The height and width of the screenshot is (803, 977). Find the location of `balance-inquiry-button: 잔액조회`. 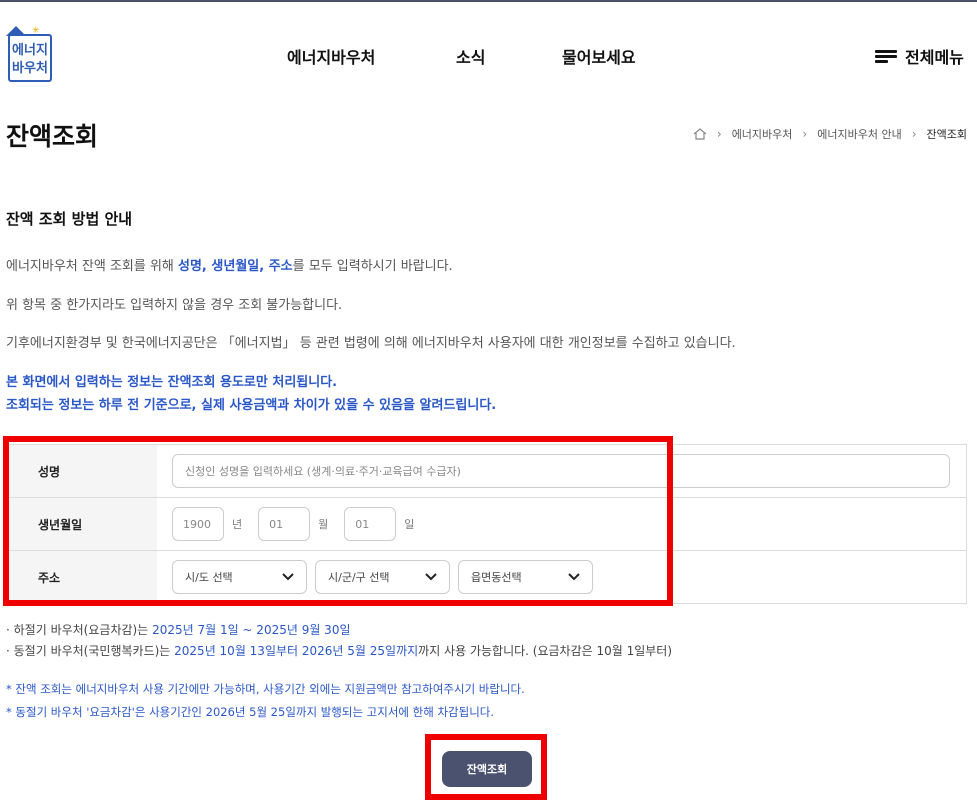

balance-inquiry-button: 잔액조회 is located at coordinates (487, 769).